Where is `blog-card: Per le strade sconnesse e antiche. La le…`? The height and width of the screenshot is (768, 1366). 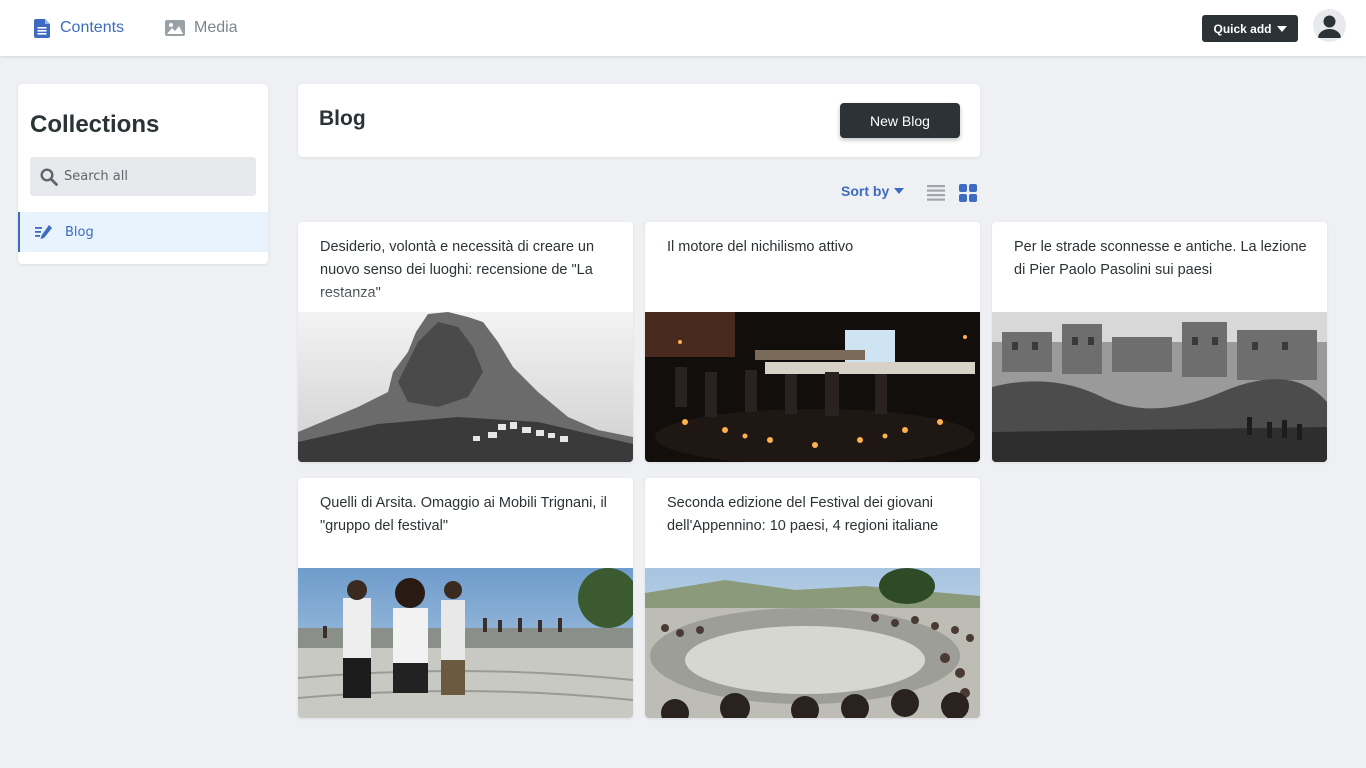
blog-card: Per le strade sconnesse e antiche. La le… is located at coordinates (1159, 342).